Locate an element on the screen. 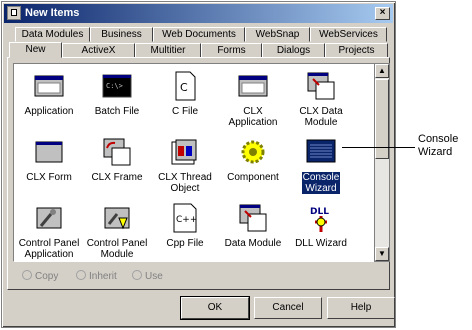 The image size is (472, 330). list-item-control-panel-application: Control Panel Application is located at coordinates (49, 231).